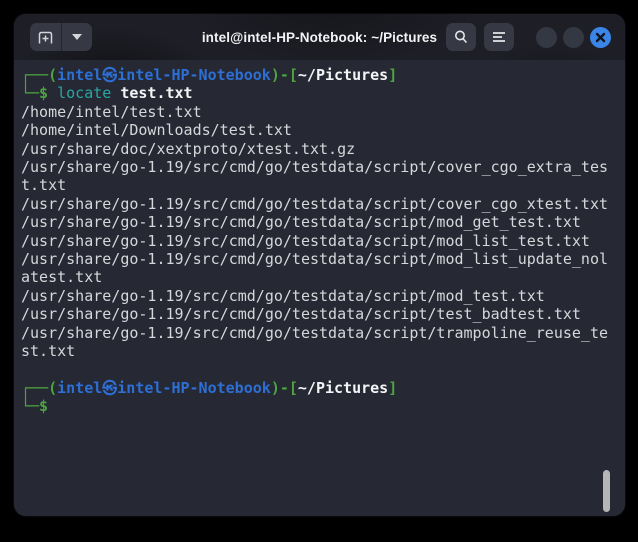  What do you see at coordinates (107, 93) in the screenshot?
I see `terminal-line: └─$ locate test.txt` at bounding box center [107, 93].